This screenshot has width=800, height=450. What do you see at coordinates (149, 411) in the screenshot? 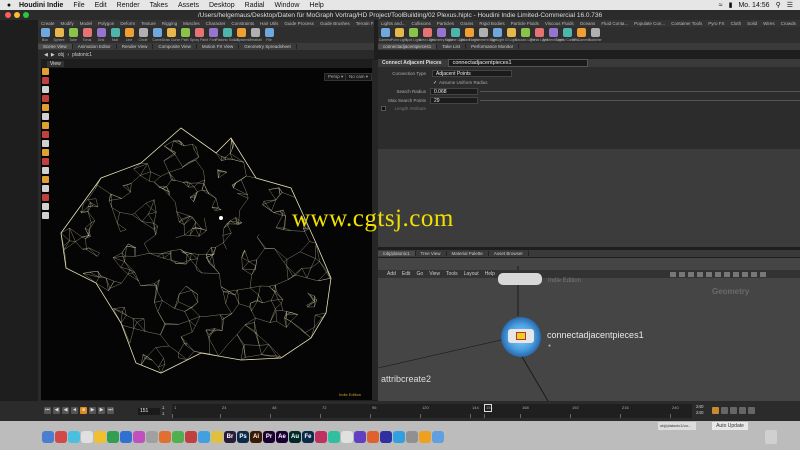
I see `current-frame-field: 151` at bounding box center [149, 411].